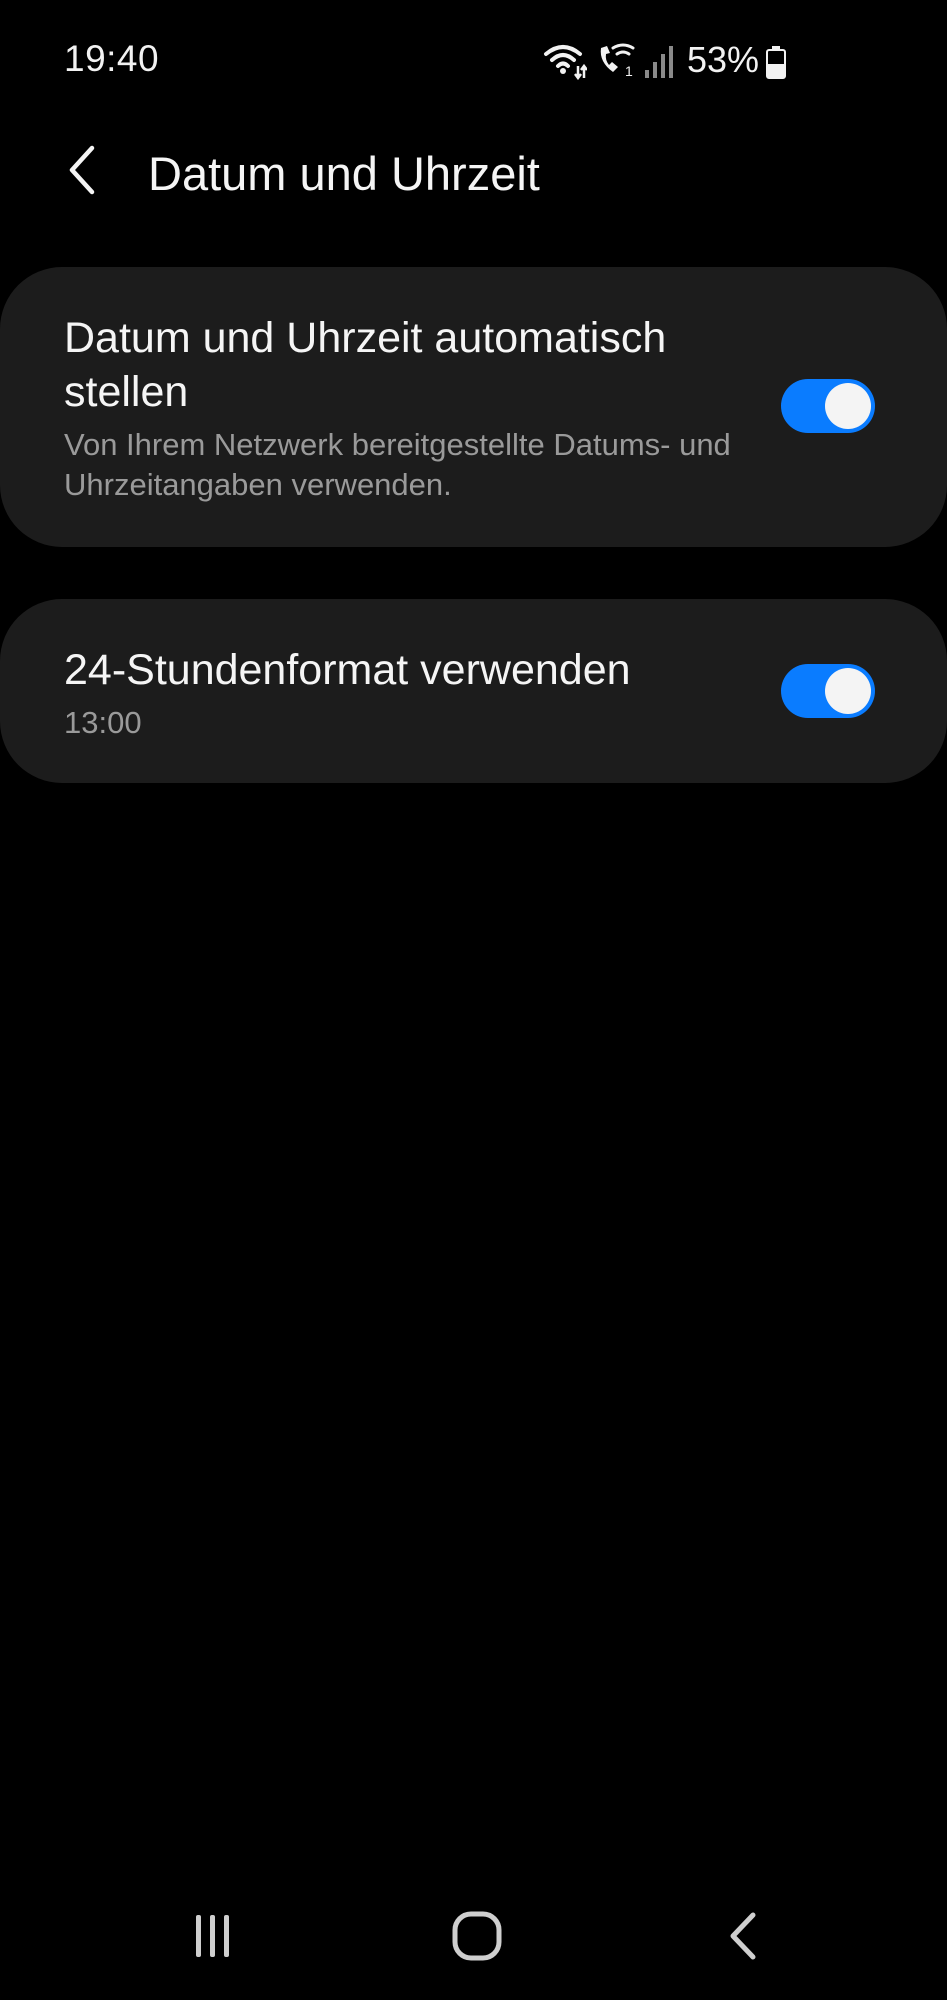 This screenshot has width=947, height=2000. What do you see at coordinates (629, 71) in the screenshot?
I see `svg-text: 1` at bounding box center [629, 71].